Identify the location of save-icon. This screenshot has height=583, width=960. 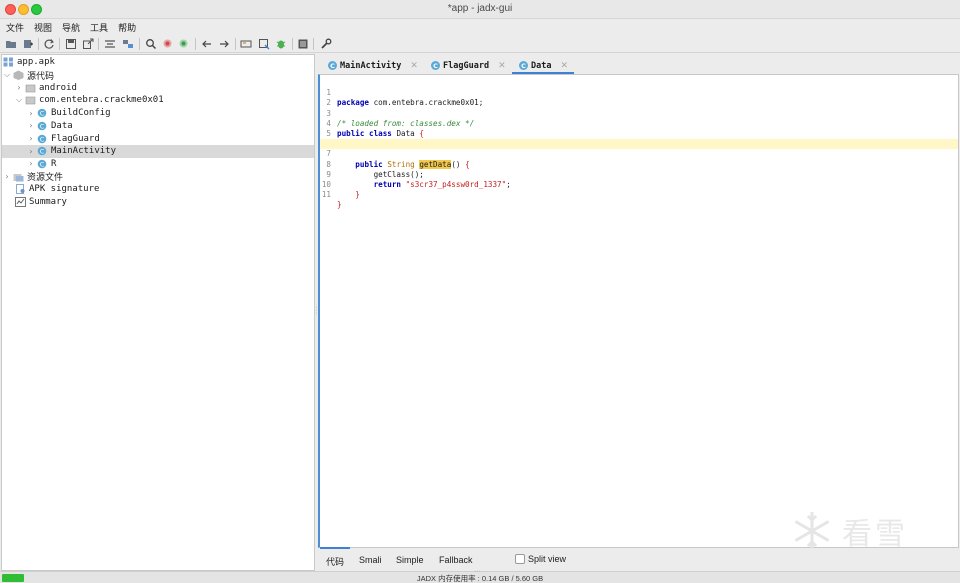
(71, 44).